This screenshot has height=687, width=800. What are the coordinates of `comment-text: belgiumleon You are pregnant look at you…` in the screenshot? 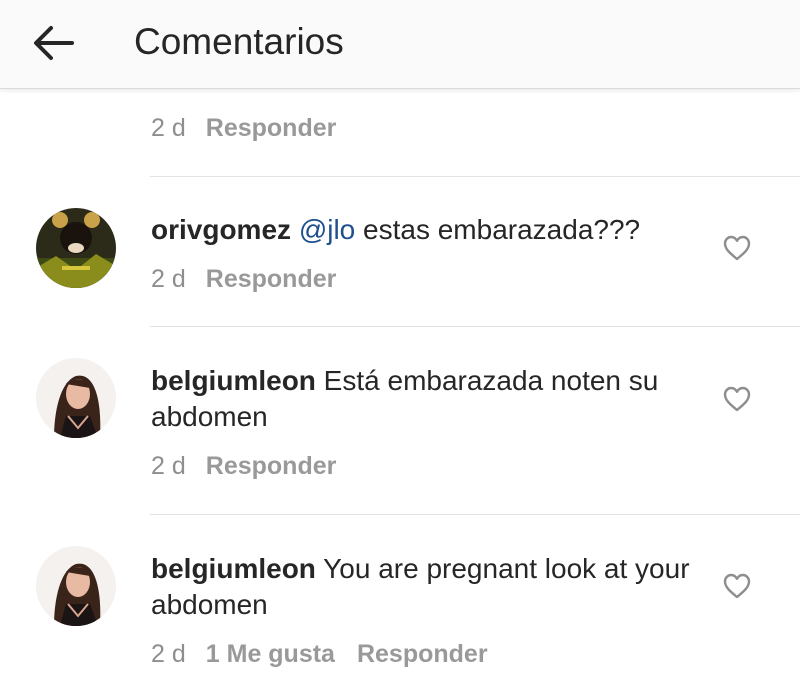 It's located at (421, 587).